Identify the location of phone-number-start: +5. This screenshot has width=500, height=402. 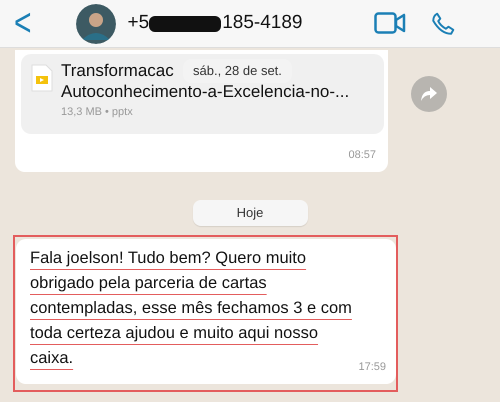
(139, 23).